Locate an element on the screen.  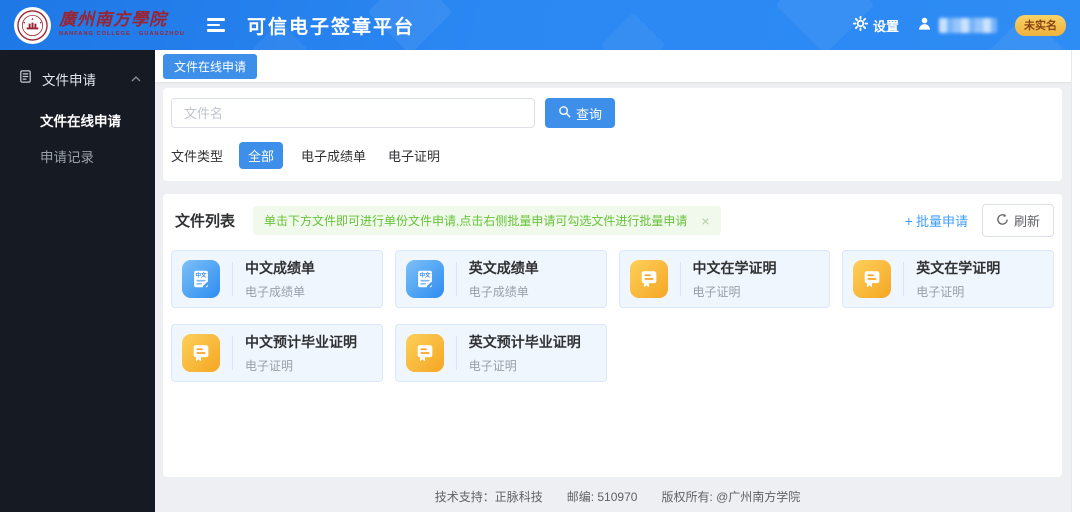
school-logo: 廣州南方學院 NANFANG COLLEGE · GUANGZHOU is located at coordinates (99, 25).